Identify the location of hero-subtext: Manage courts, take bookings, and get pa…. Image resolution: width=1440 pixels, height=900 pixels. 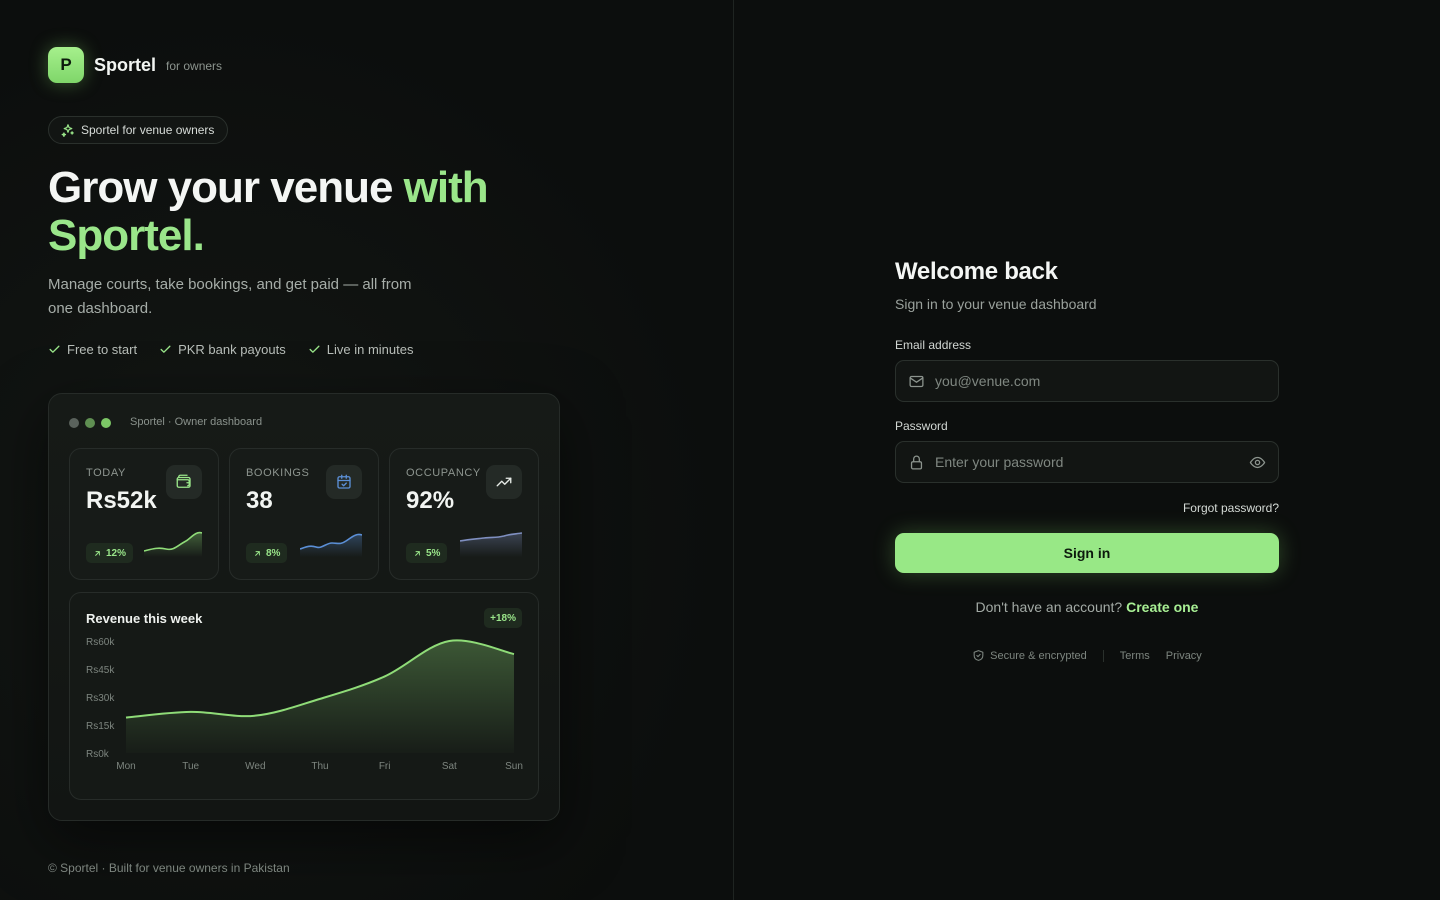
(230, 296).